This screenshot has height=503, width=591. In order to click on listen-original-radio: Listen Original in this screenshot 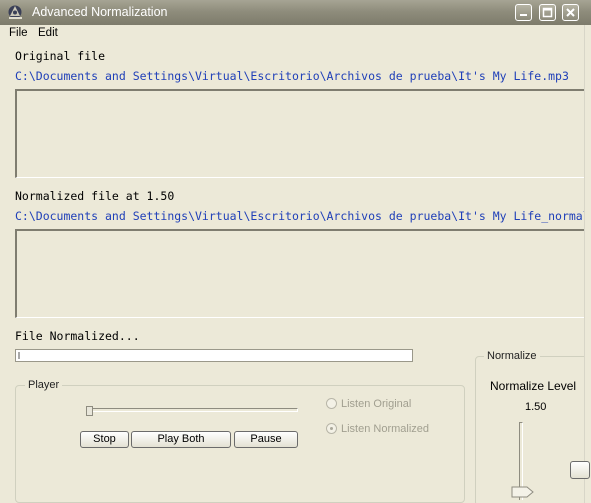, I will do `click(368, 404)`.